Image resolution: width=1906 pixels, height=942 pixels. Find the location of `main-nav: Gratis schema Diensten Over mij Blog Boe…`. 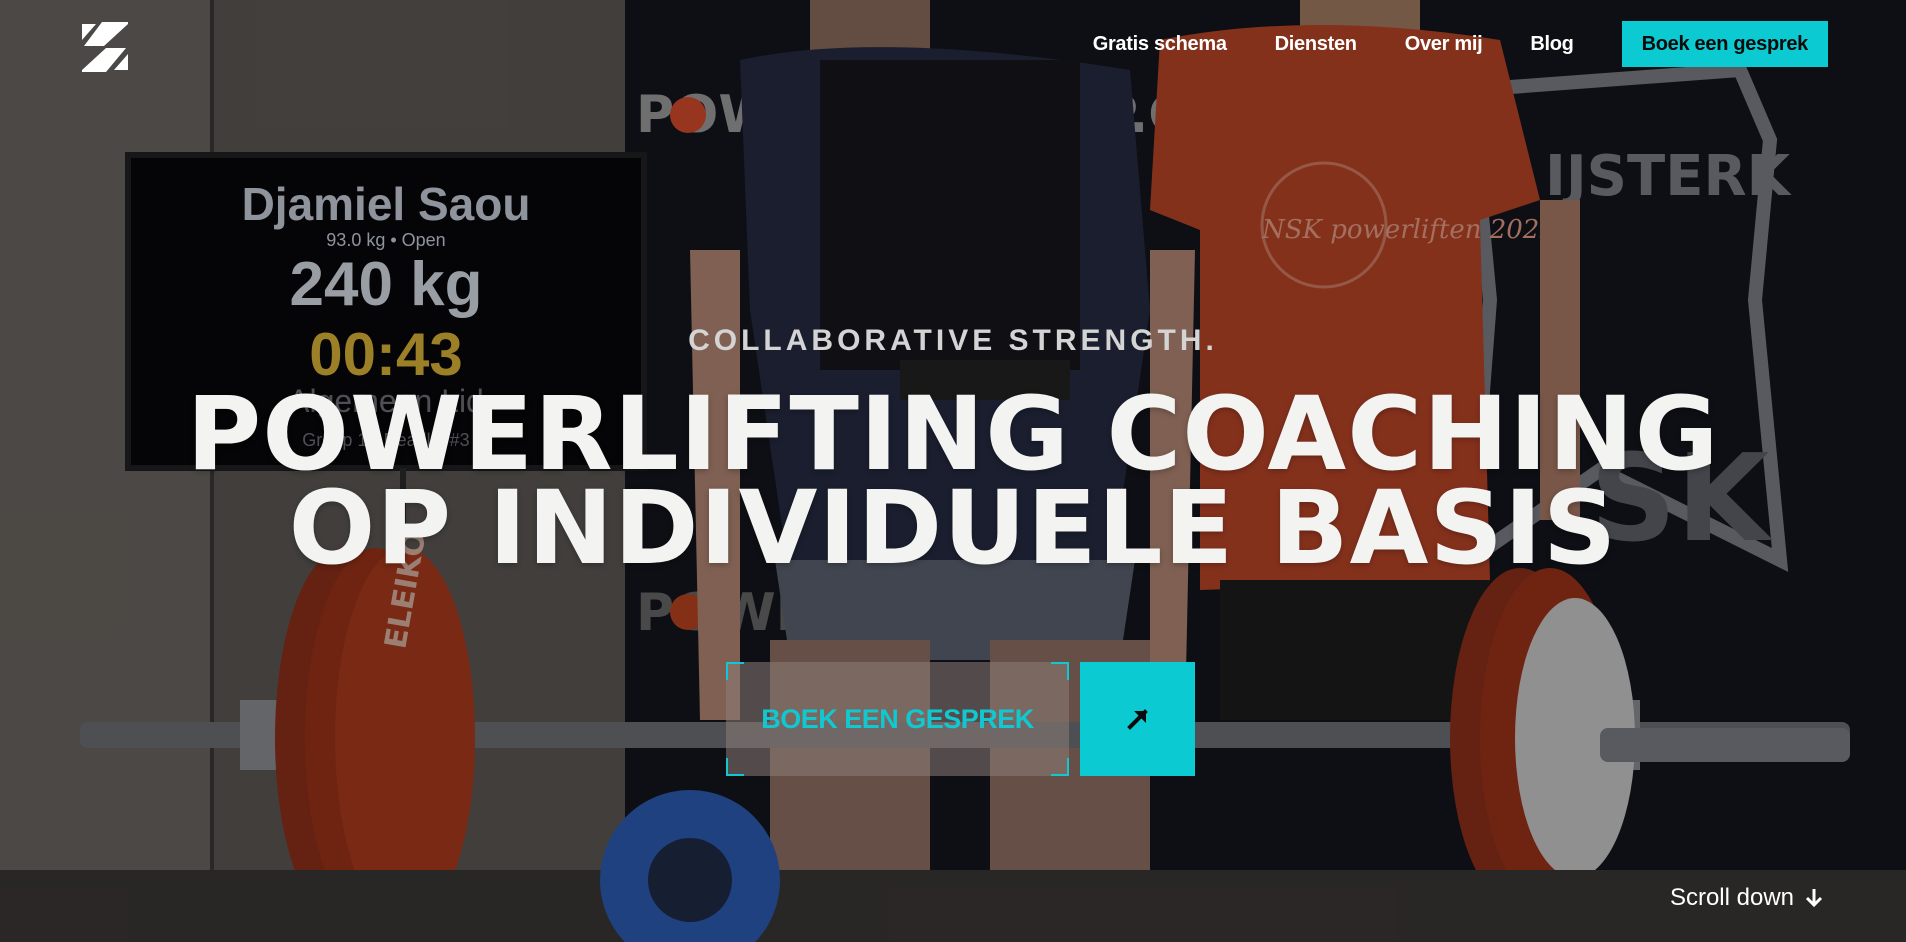

main-nav: Gratis schema Diensten Over mij Blog Boe… is located at coordinates (1460, 44).